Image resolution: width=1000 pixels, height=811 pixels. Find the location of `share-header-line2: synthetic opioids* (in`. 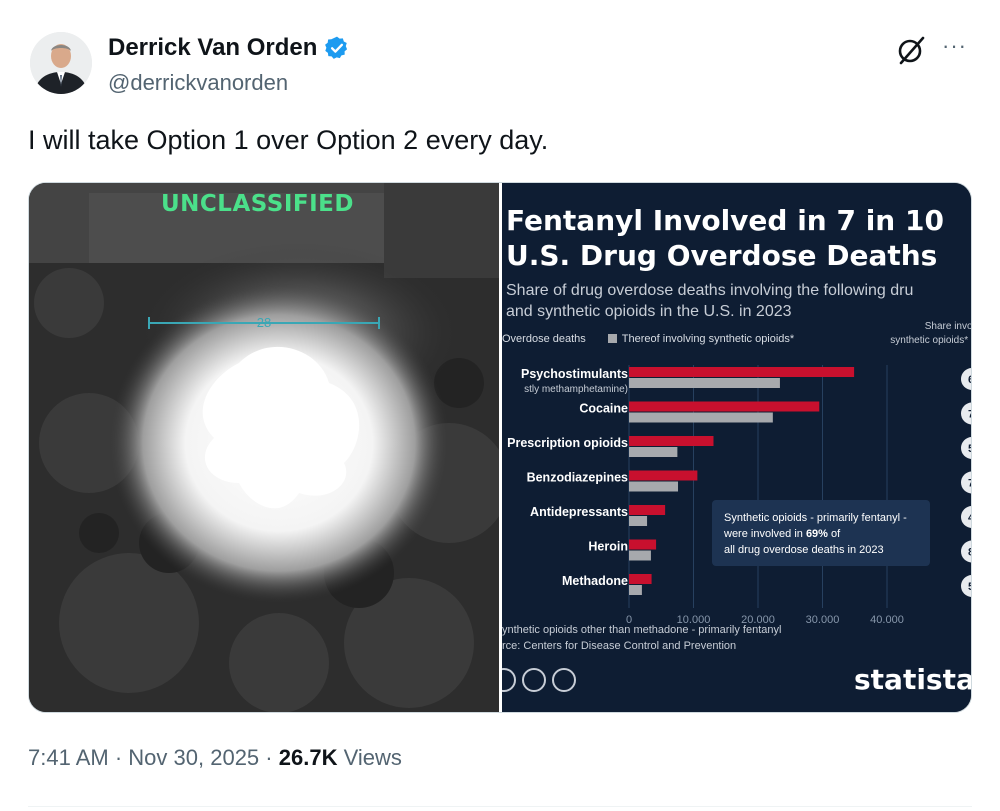

share-header-line2: synthetic opioids* (in is located at coordinates (930, 340).